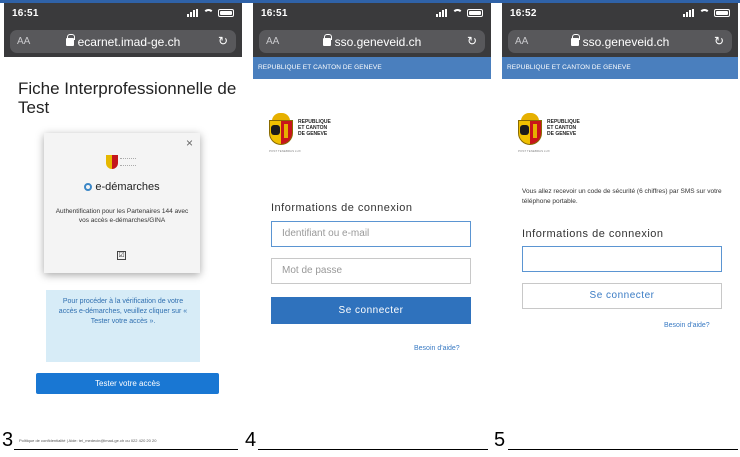 The height and width of the screenshot is (457, 740). What do you see at coordinates (251, 440) in the screenshot?
I see `step-number-4: 4` at bounding box center [251, 440].